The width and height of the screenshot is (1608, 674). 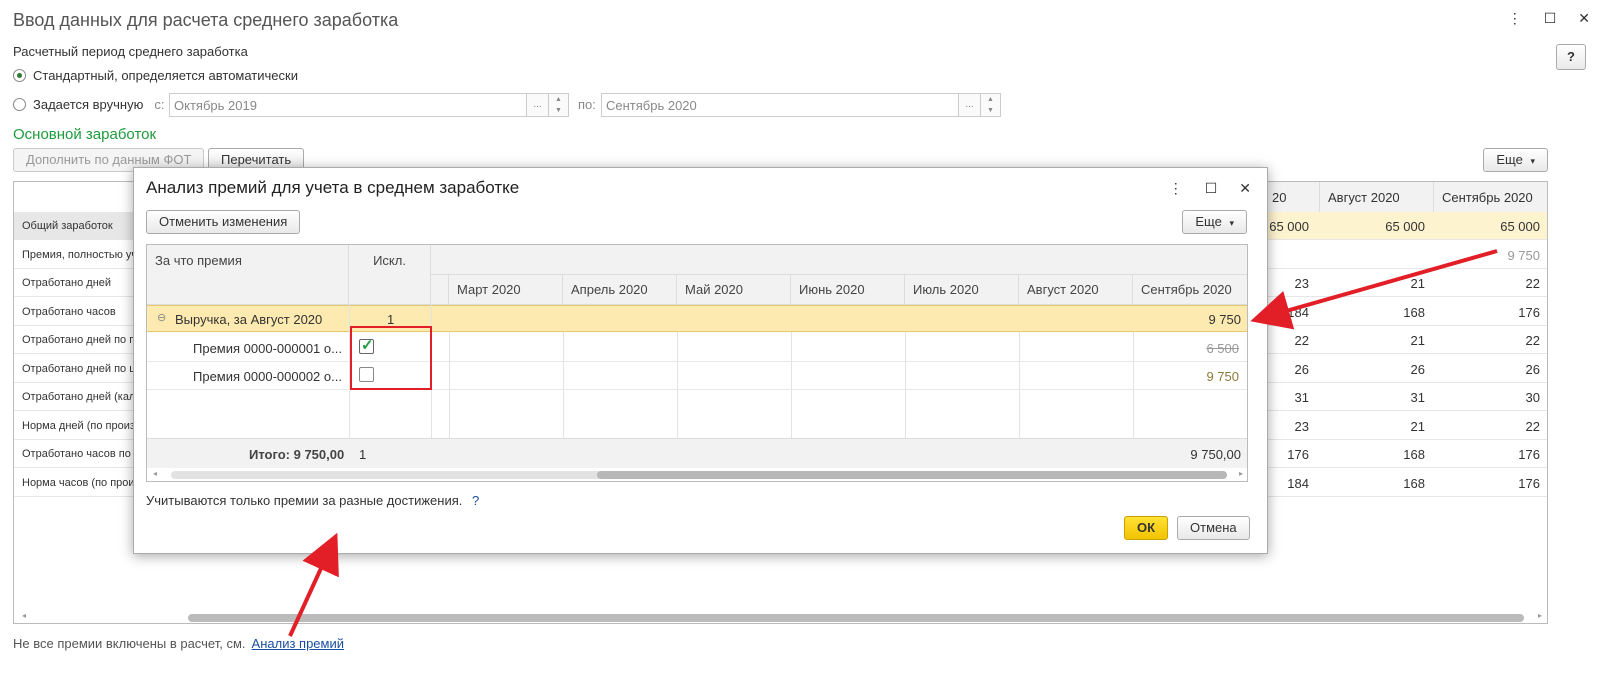 I want to click on grid-scroll-right-icon: ▸, so click(x=1241, y=473).